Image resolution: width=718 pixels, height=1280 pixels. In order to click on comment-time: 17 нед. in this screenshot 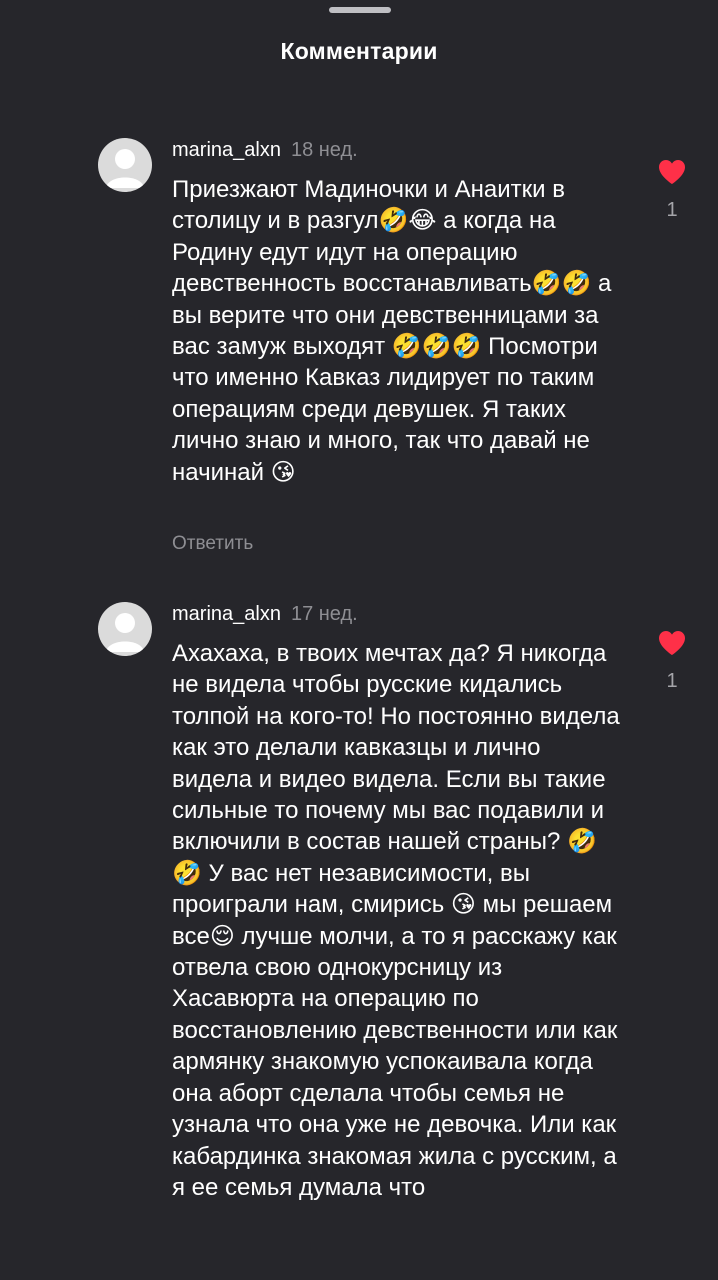, I will do `click(324, 614)`.